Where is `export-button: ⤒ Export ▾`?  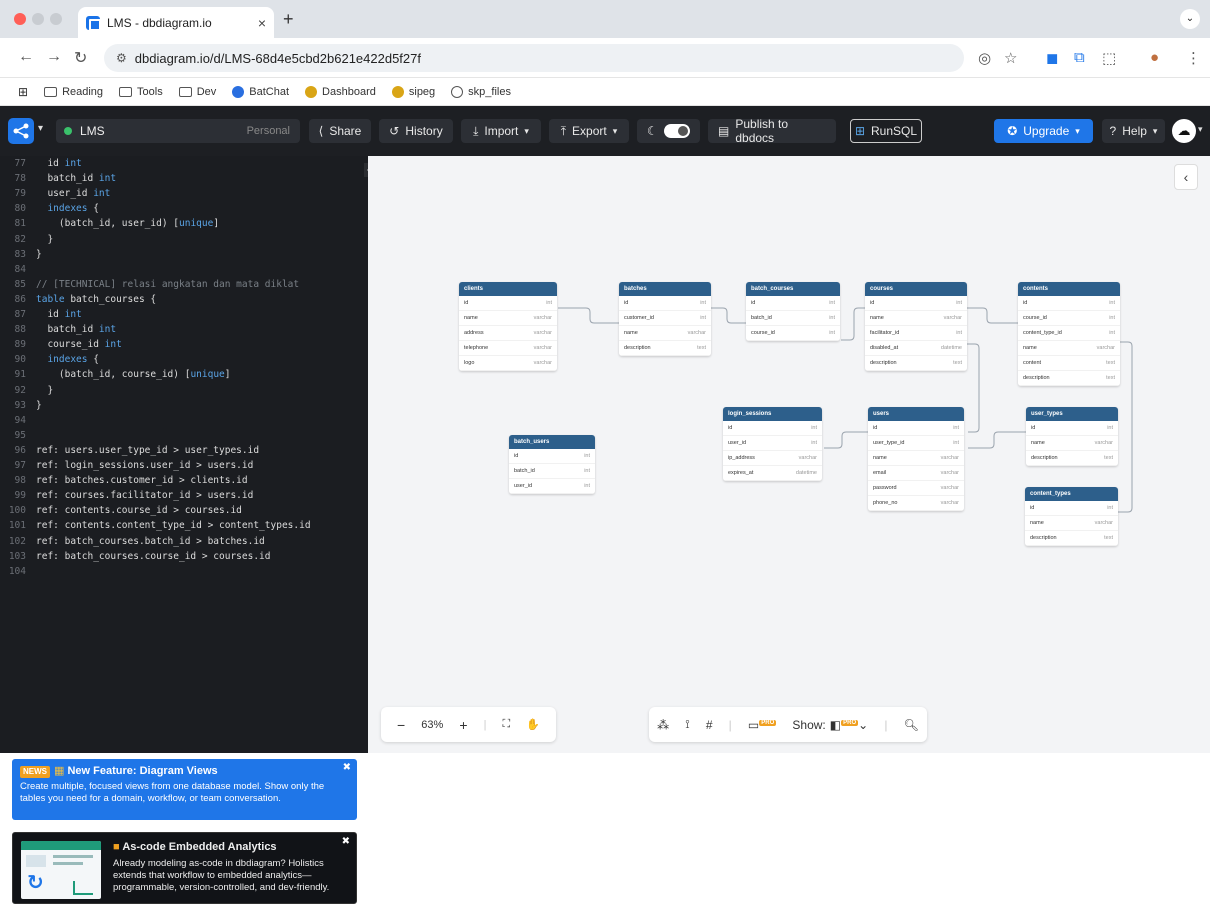
export-button: ⤒ Export ▾ is located at coordinates (589, 131).